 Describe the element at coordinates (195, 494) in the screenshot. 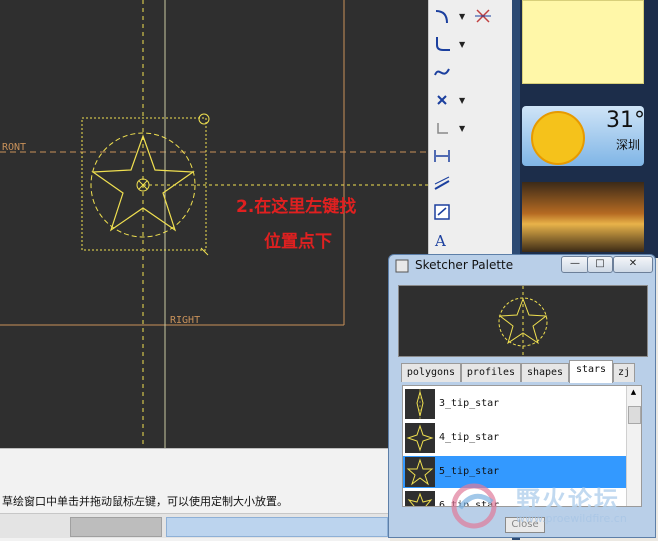

I see `message-area: 草绘窗口中单击并拖动鼠标左键，可以使用定制大小放置。` at that location.